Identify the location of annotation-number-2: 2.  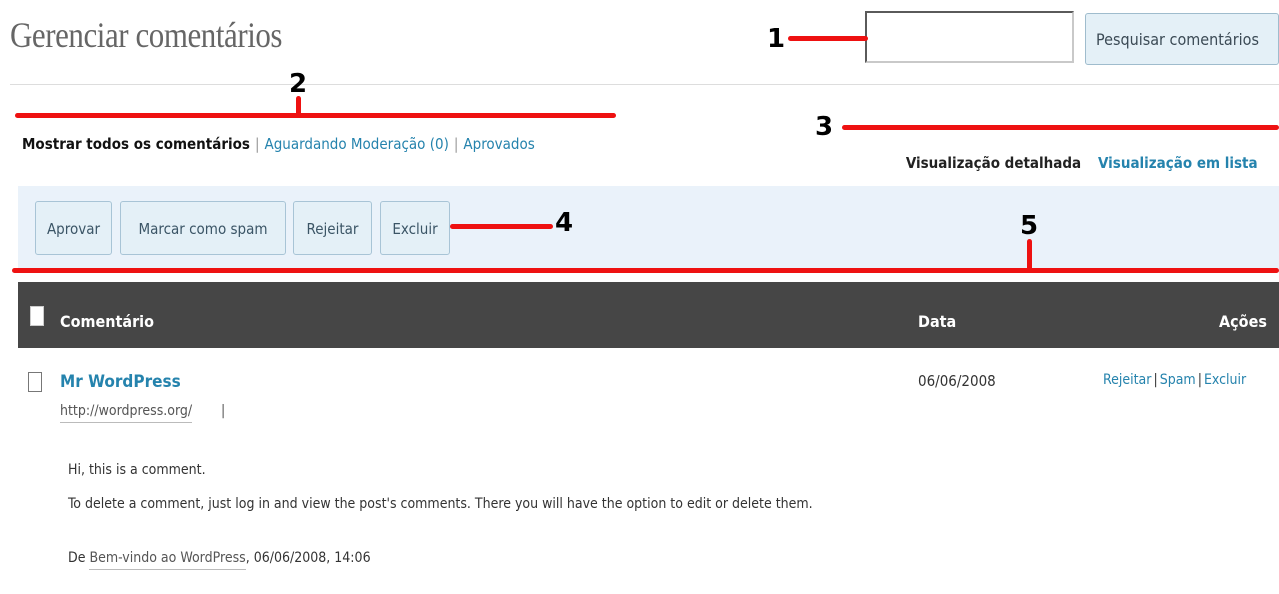
(298, 84).